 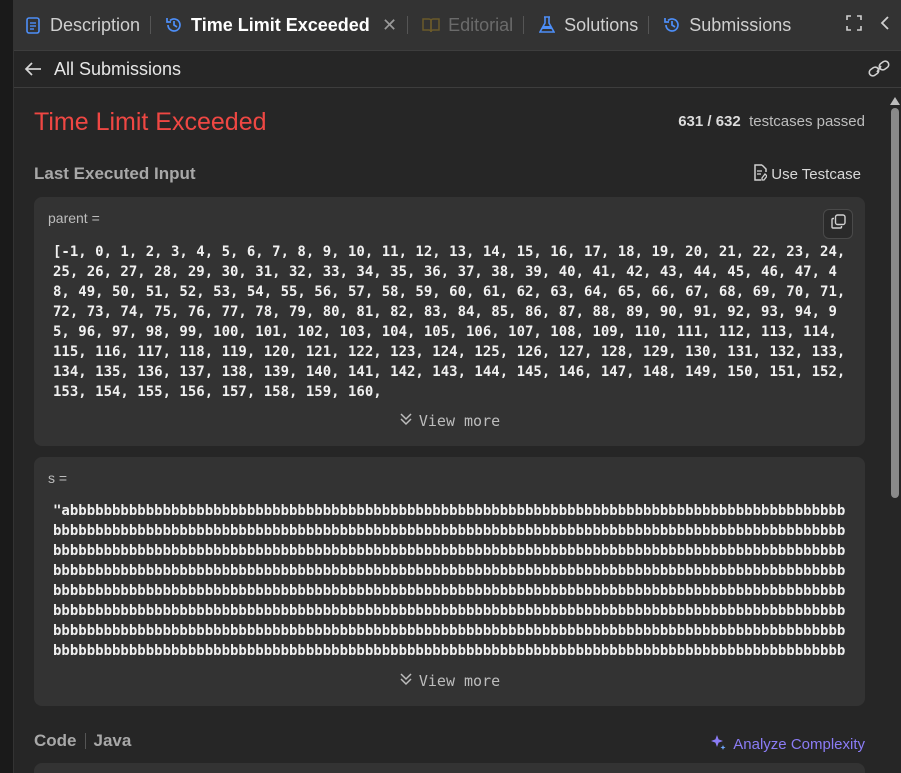 What do you see at coordinates (879, 71) in the screenshot?
I see `link-icon` at bounding box center [879, 71].